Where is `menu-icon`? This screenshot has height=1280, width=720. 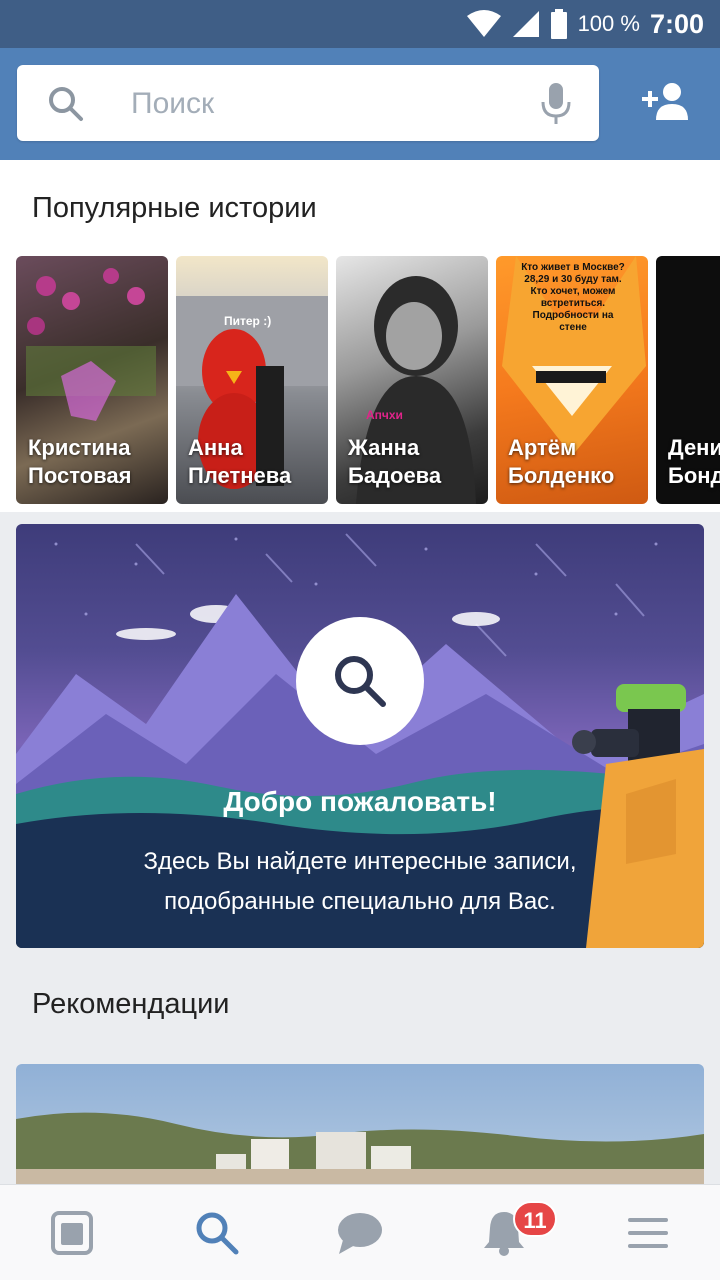 menu-icon is located at coordinates (648, 1233).